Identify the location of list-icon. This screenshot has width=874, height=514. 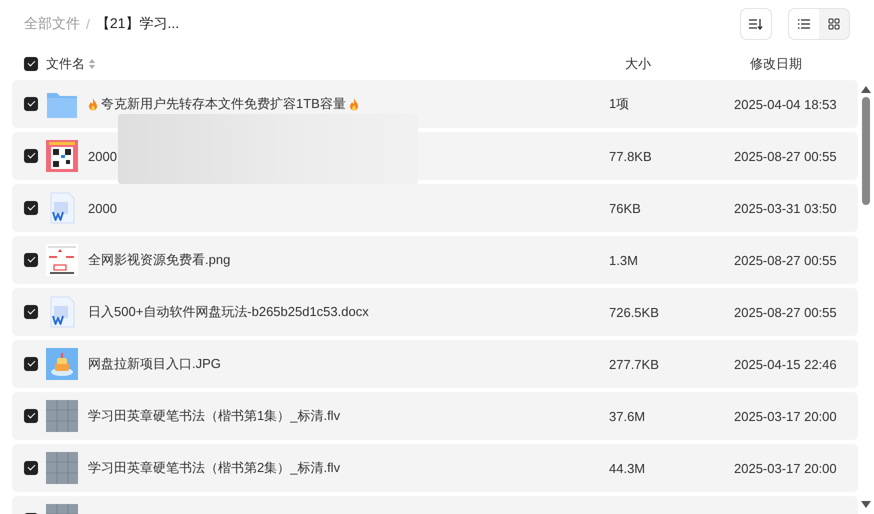
(804, 24).